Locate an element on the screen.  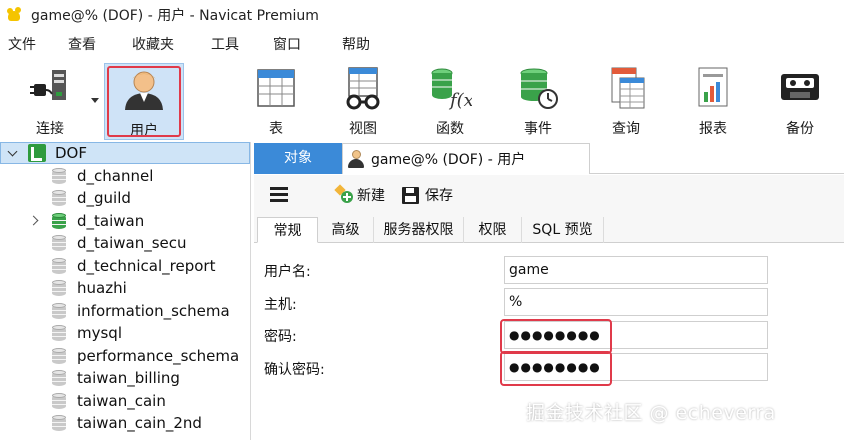
query-label: 查询 is located at coordinates (626, 129).